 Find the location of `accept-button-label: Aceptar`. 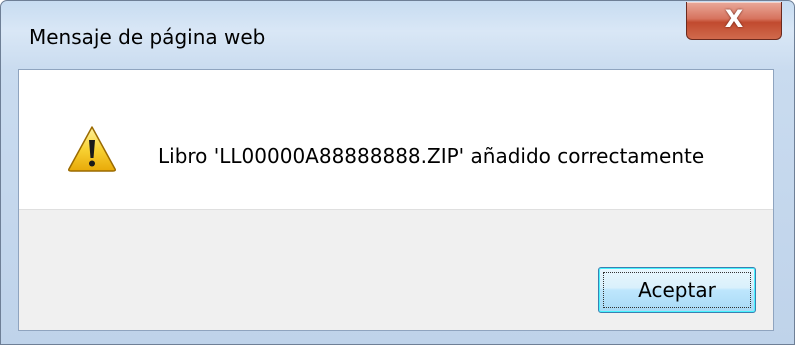

accept-button-label: Aceptar is located at coordinates (677, 290).